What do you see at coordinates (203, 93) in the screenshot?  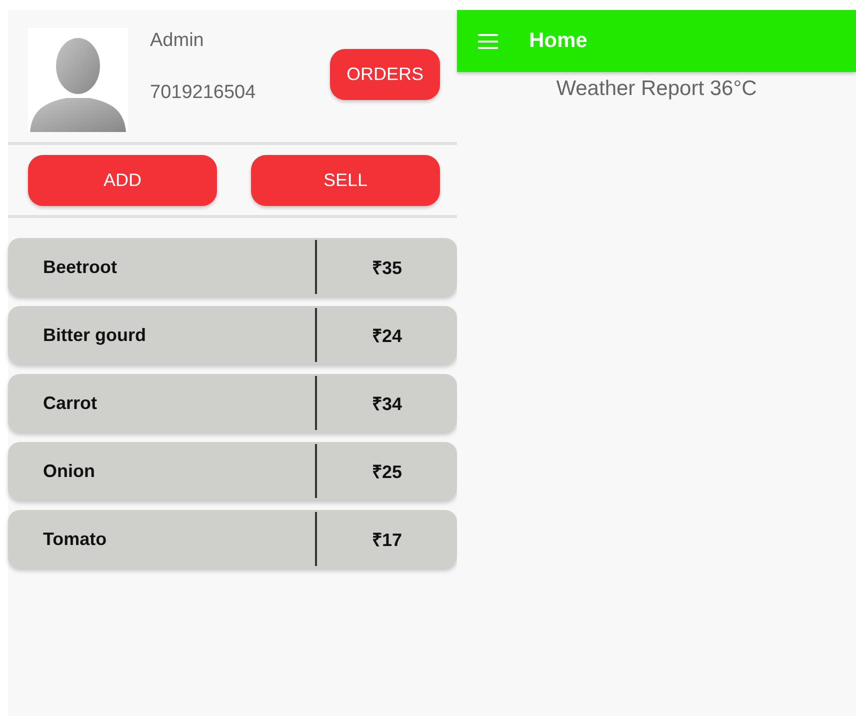 I see `phone-number: 7019216504` at bounding box center [203, 93].